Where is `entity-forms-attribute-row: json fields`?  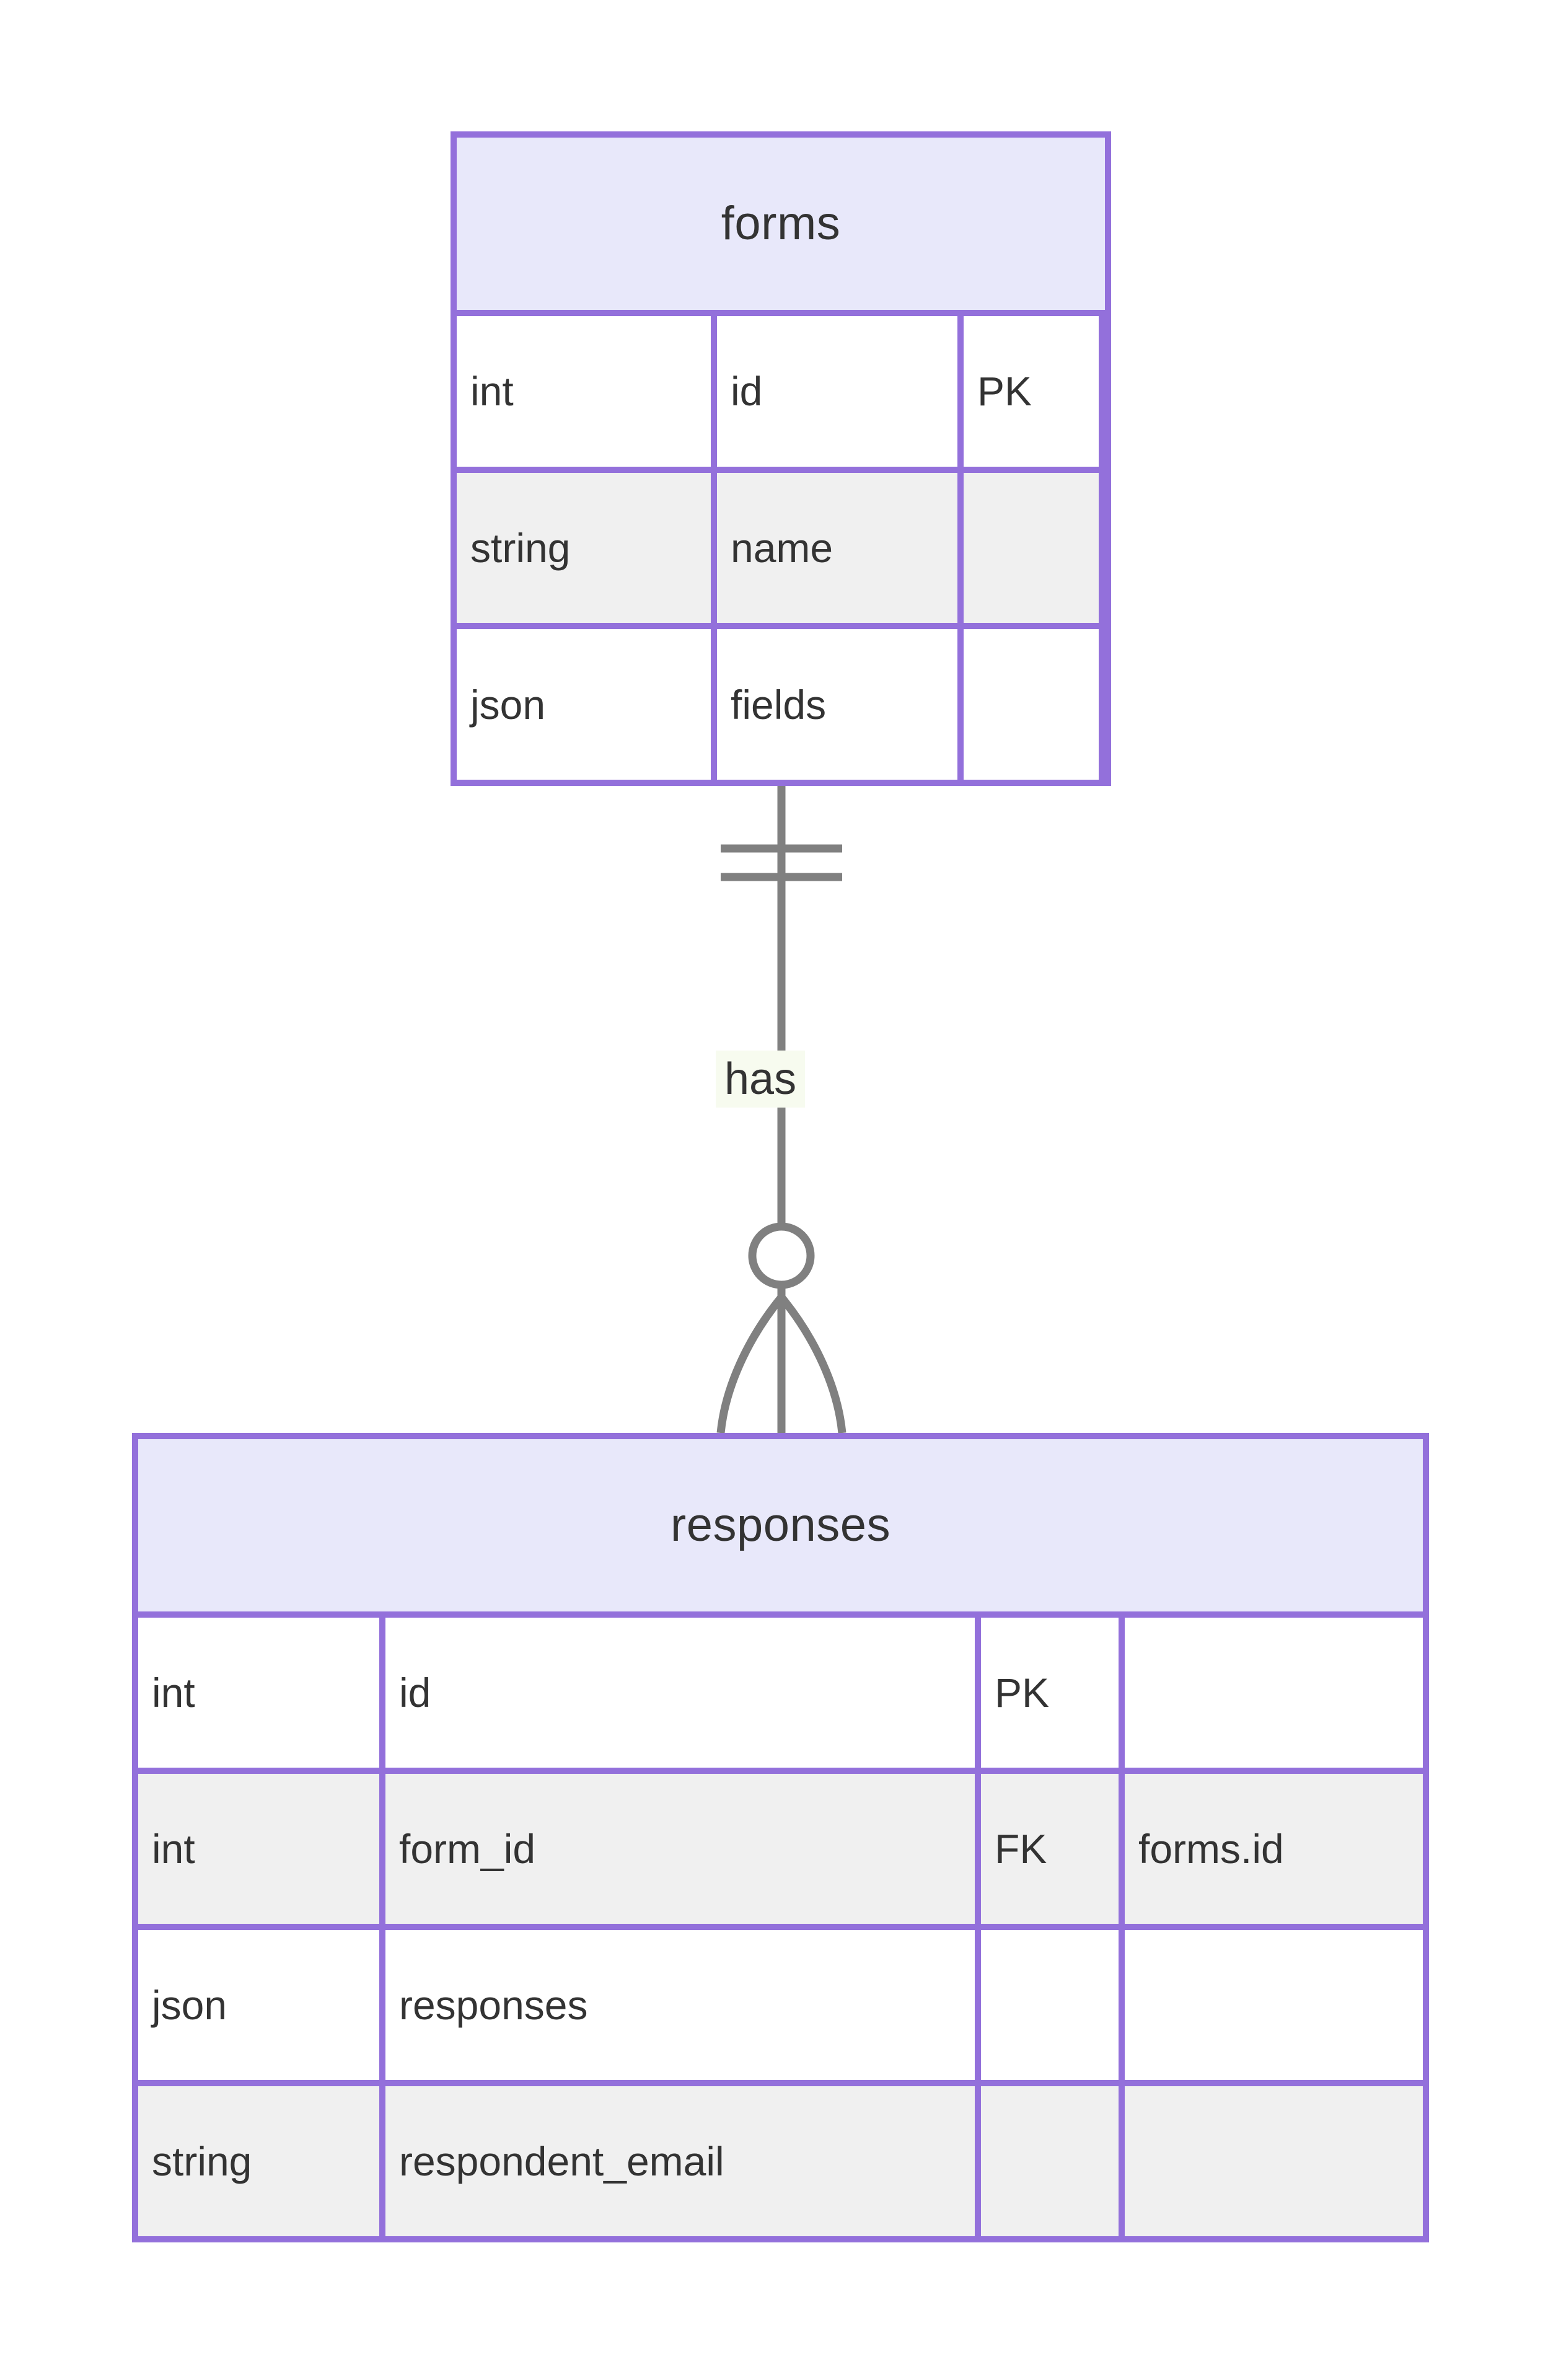 entity-forms-attribute-row: json fields is located at coordinates (781, 704).